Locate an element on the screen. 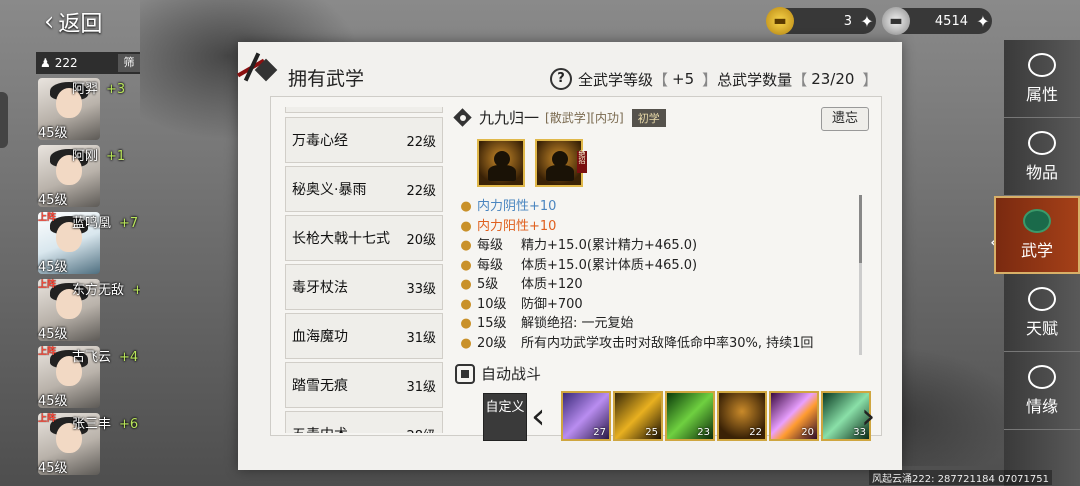 The width and height of the screenshot is (1080, 486). effect-line: ● 10级 防御+700 is located at coordinates (654, 305).